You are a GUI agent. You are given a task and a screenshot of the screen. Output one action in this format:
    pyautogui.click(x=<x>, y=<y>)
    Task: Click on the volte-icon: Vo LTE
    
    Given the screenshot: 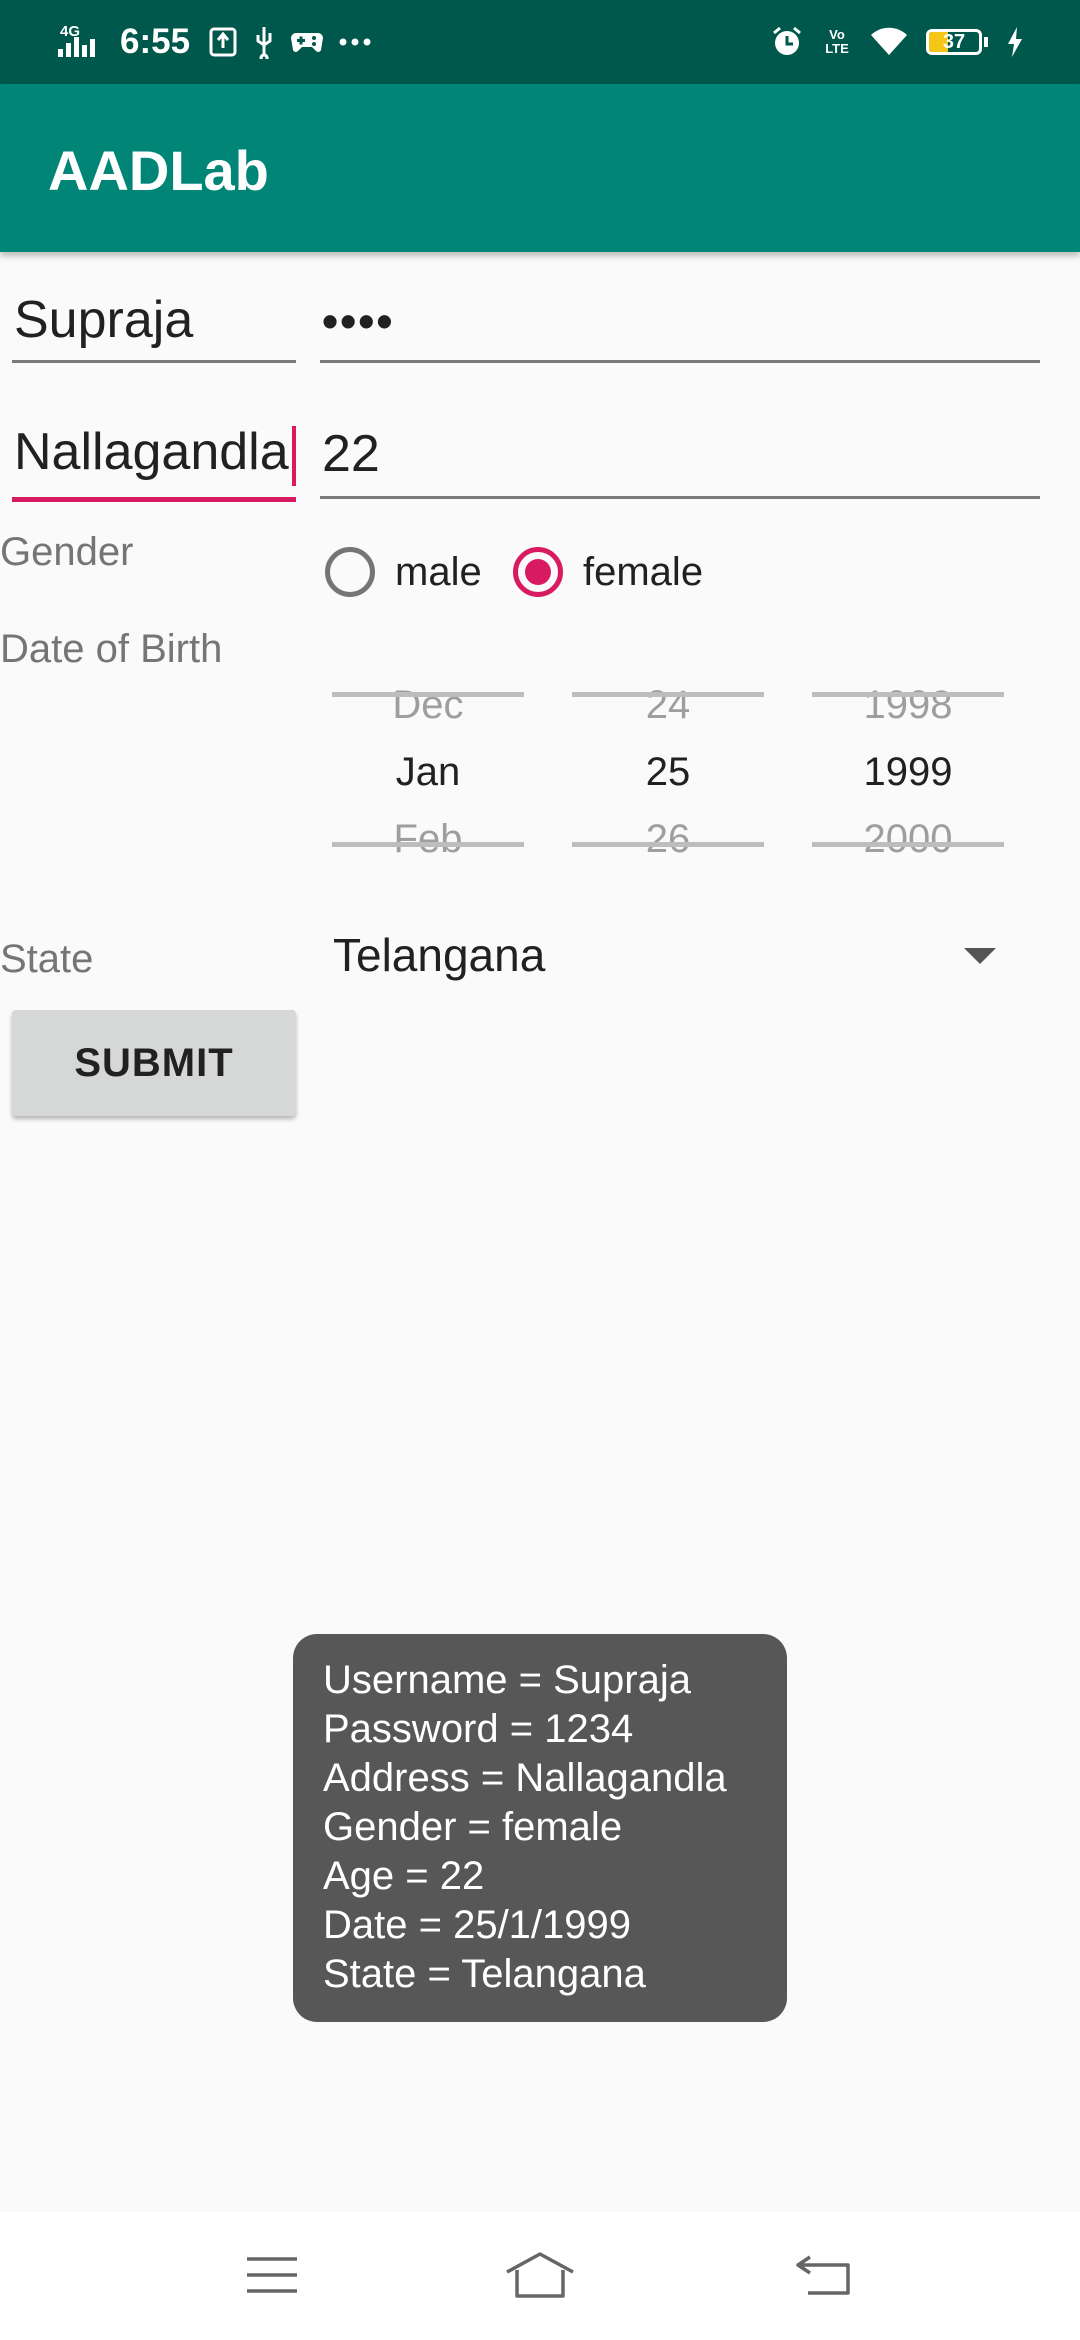 What is the action you would take?
    pyautogui.click(x=837, y=42)
    